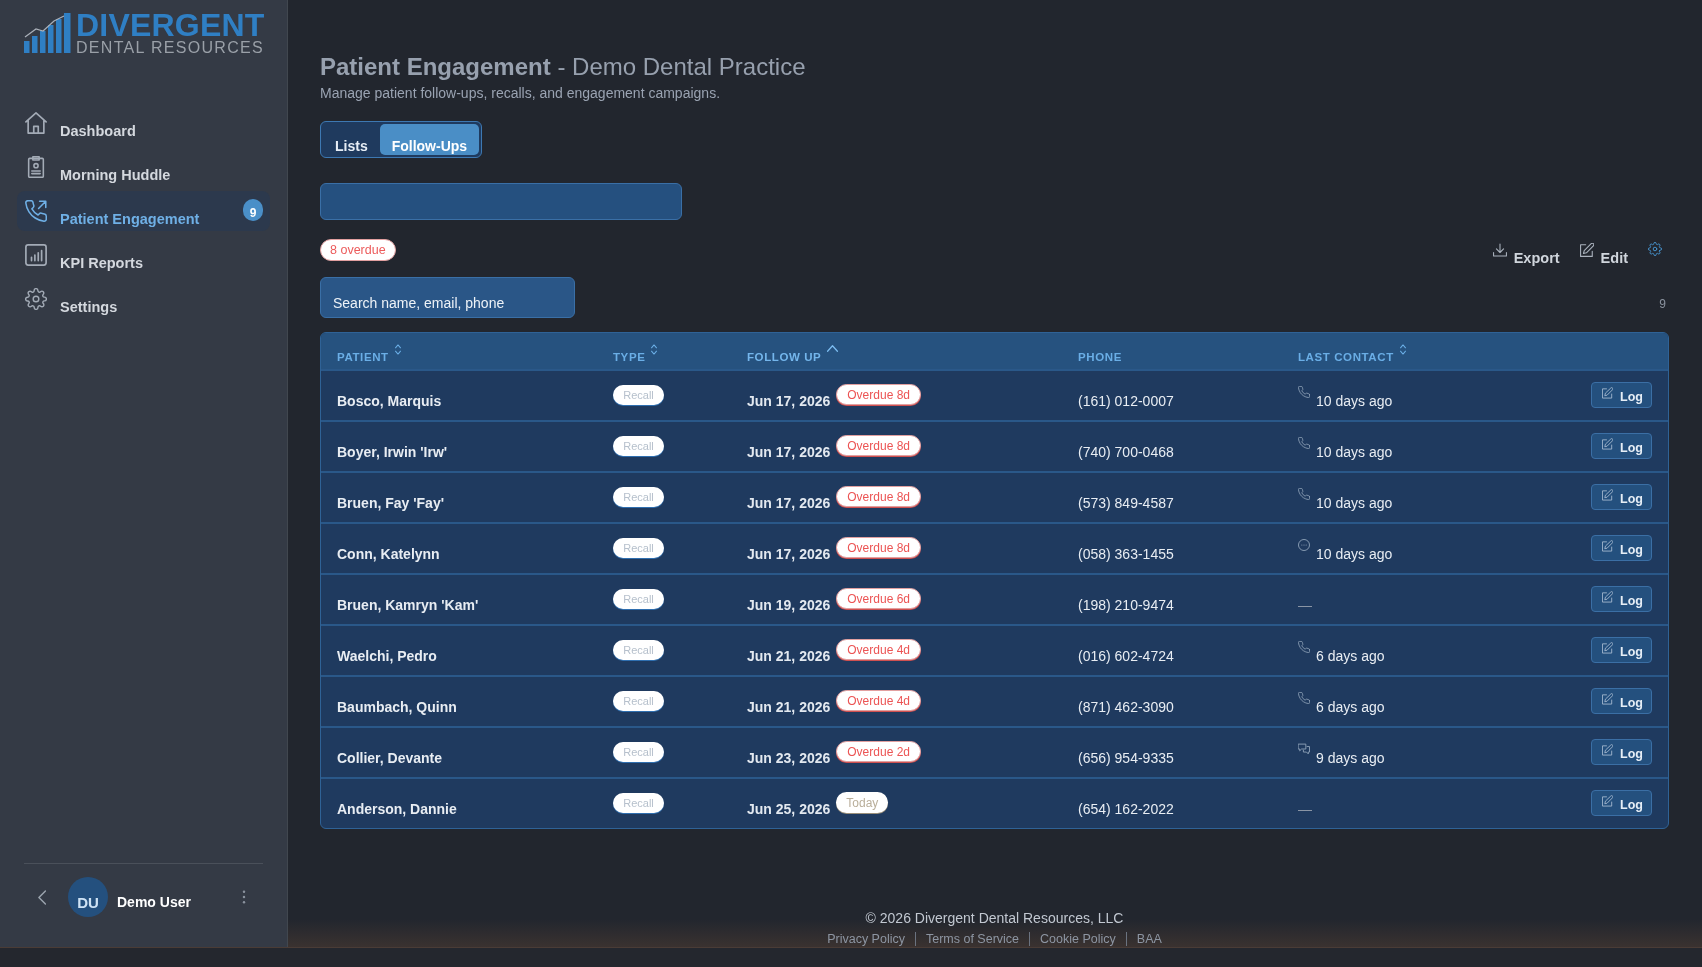 This screenshot has width=1702, height=967. Describe the element at coordinates (866, 939) in the screenshot. I see `footer-link: Privacy Policy` at that location.